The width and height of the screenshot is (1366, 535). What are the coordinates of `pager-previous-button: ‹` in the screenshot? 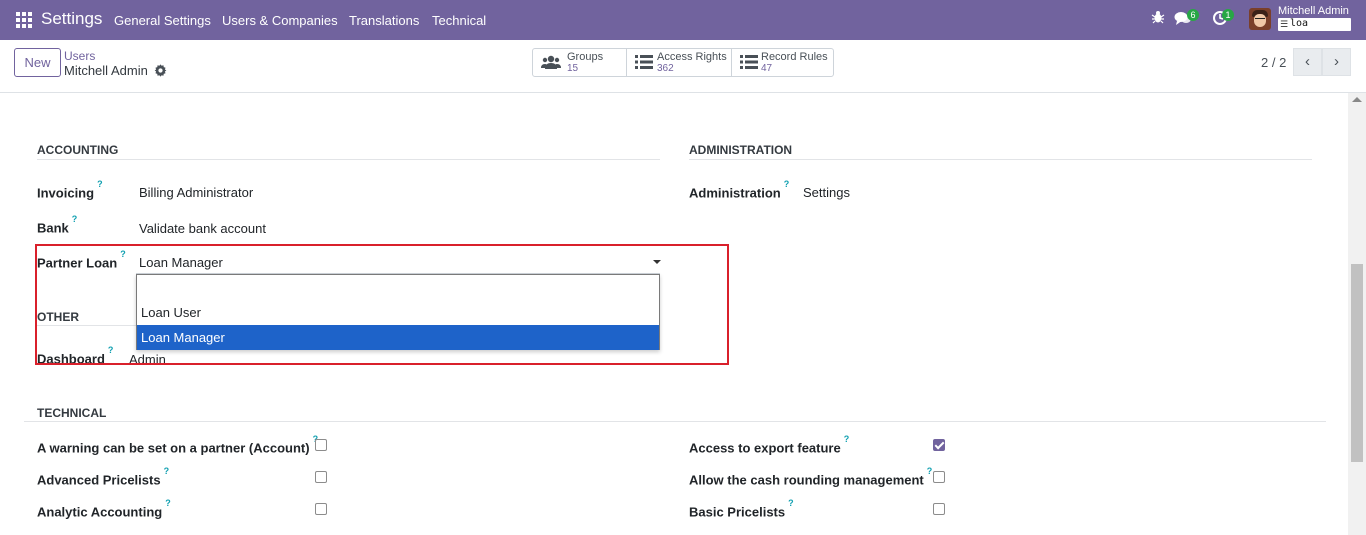 It's located at (1307, 62).